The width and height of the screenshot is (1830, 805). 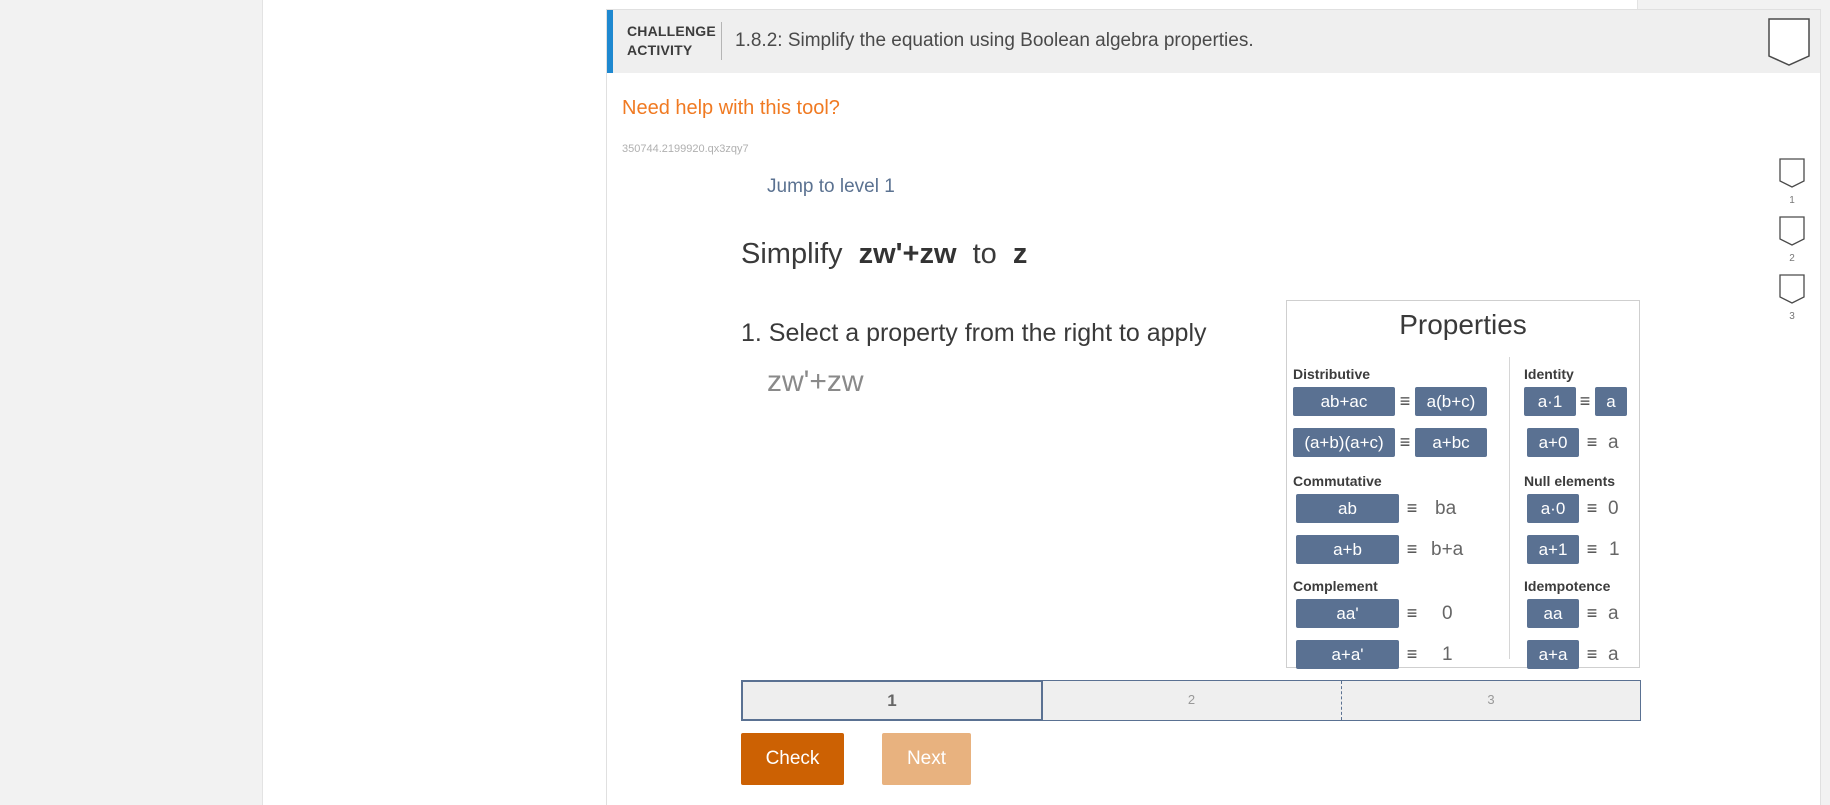 What do you see at coordinates (1344, 401) in the screenshot?
I see `property-button-distributive-1-left: ab+ac` at bounding box center [1344, 401].